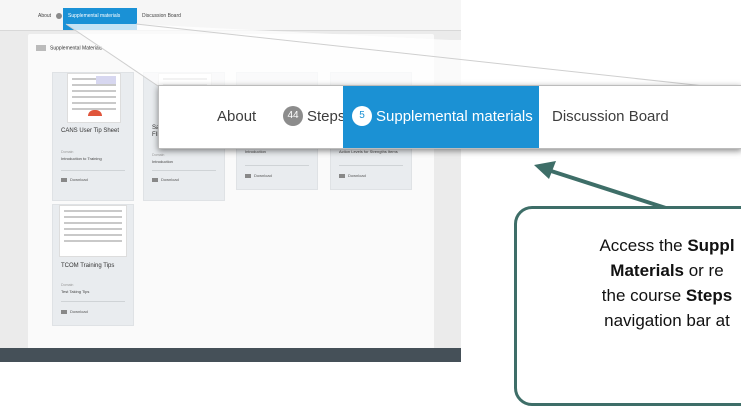 The image size is (741, 406). What do you see at coordinates (545, 170) in the screenshot?
I see `arrow-head` at bounding box center [545, 170].